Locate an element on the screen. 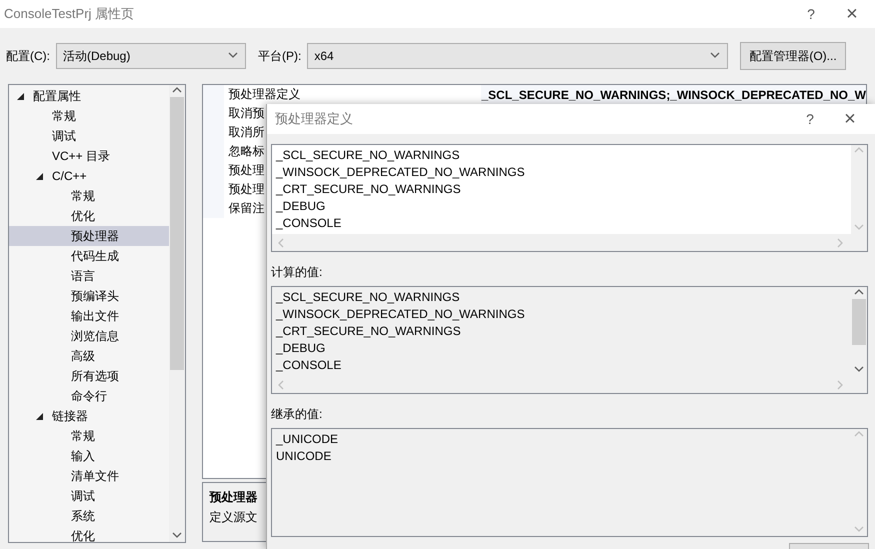 The width and height of the screenshot is (875, 549). config-label: 配置(C): is located at coordinates (28, 56).